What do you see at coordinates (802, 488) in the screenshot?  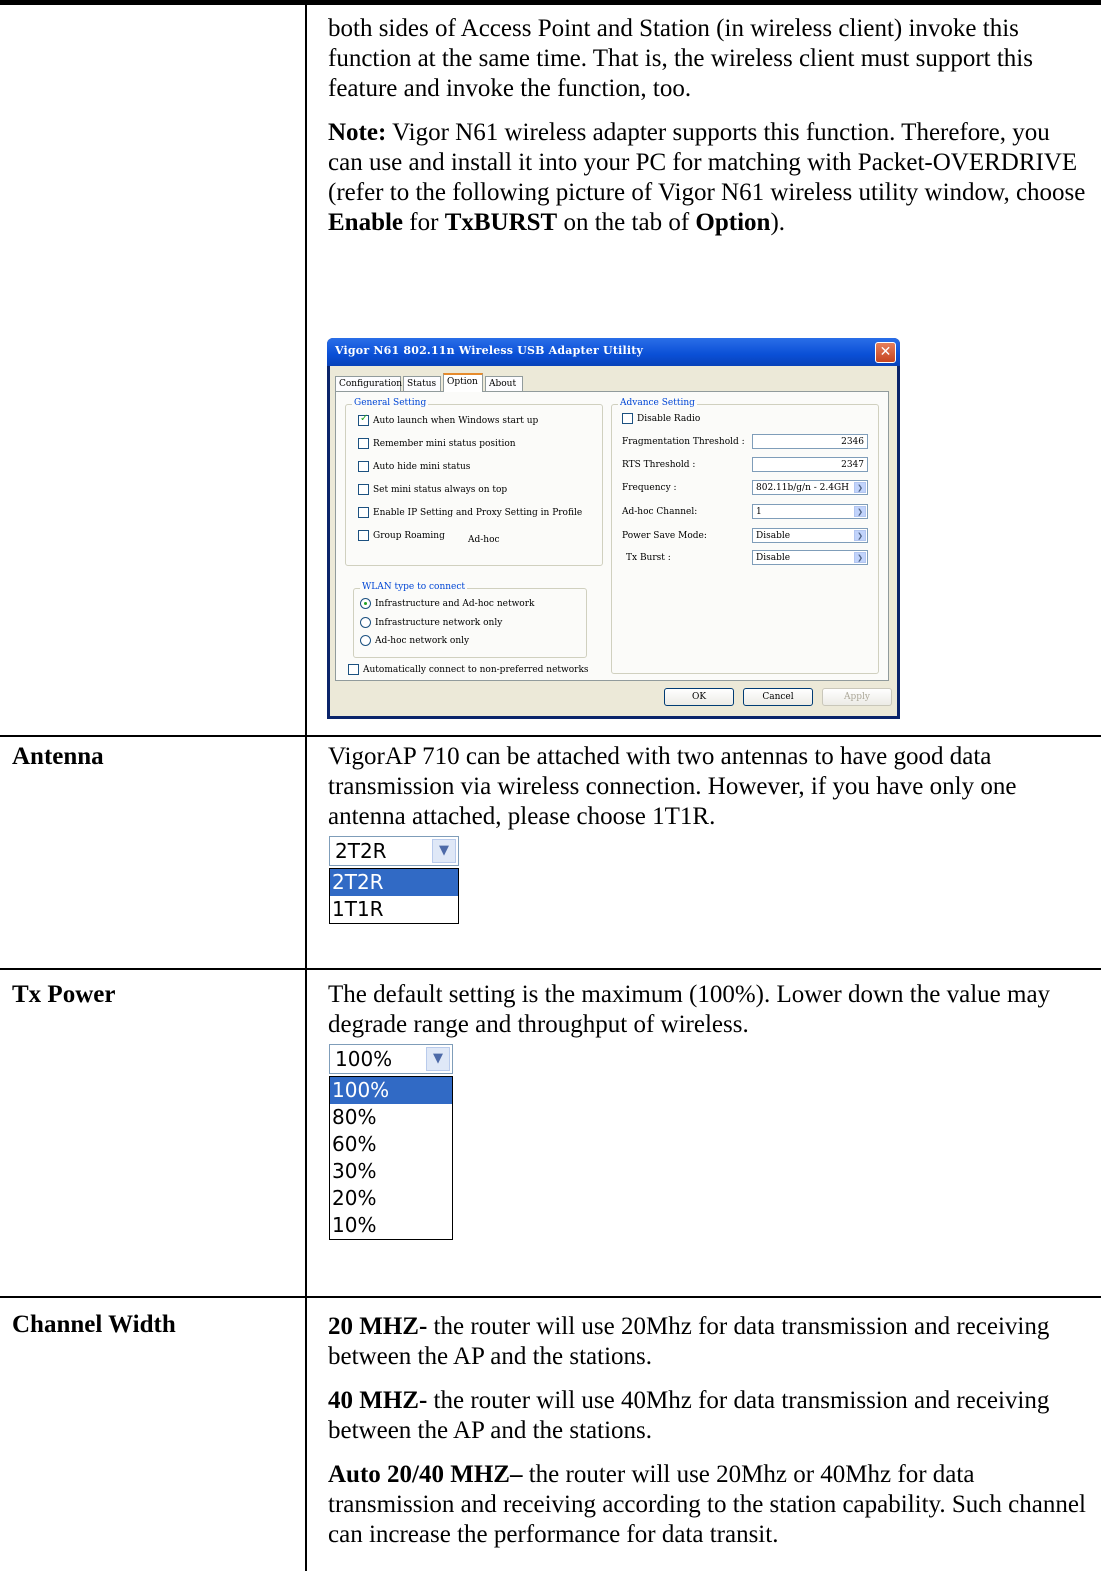 I see `frequency-value: 802.11b/g/n - 2.4GH` at bounding box center [802, 488].